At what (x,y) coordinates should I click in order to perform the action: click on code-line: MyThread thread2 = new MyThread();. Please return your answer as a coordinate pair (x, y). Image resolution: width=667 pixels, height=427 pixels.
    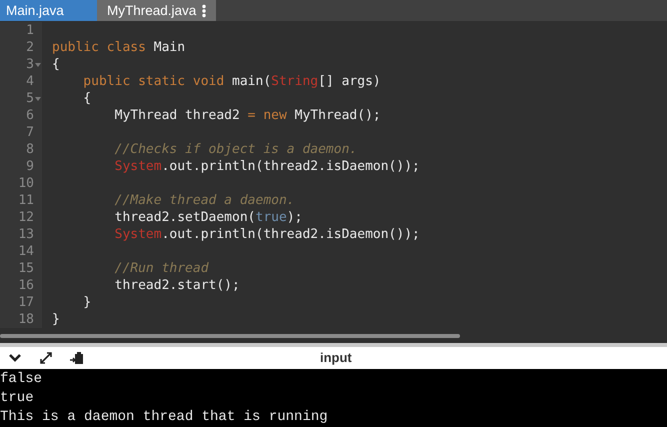
    Looking at the image, I should click on (247, 115).